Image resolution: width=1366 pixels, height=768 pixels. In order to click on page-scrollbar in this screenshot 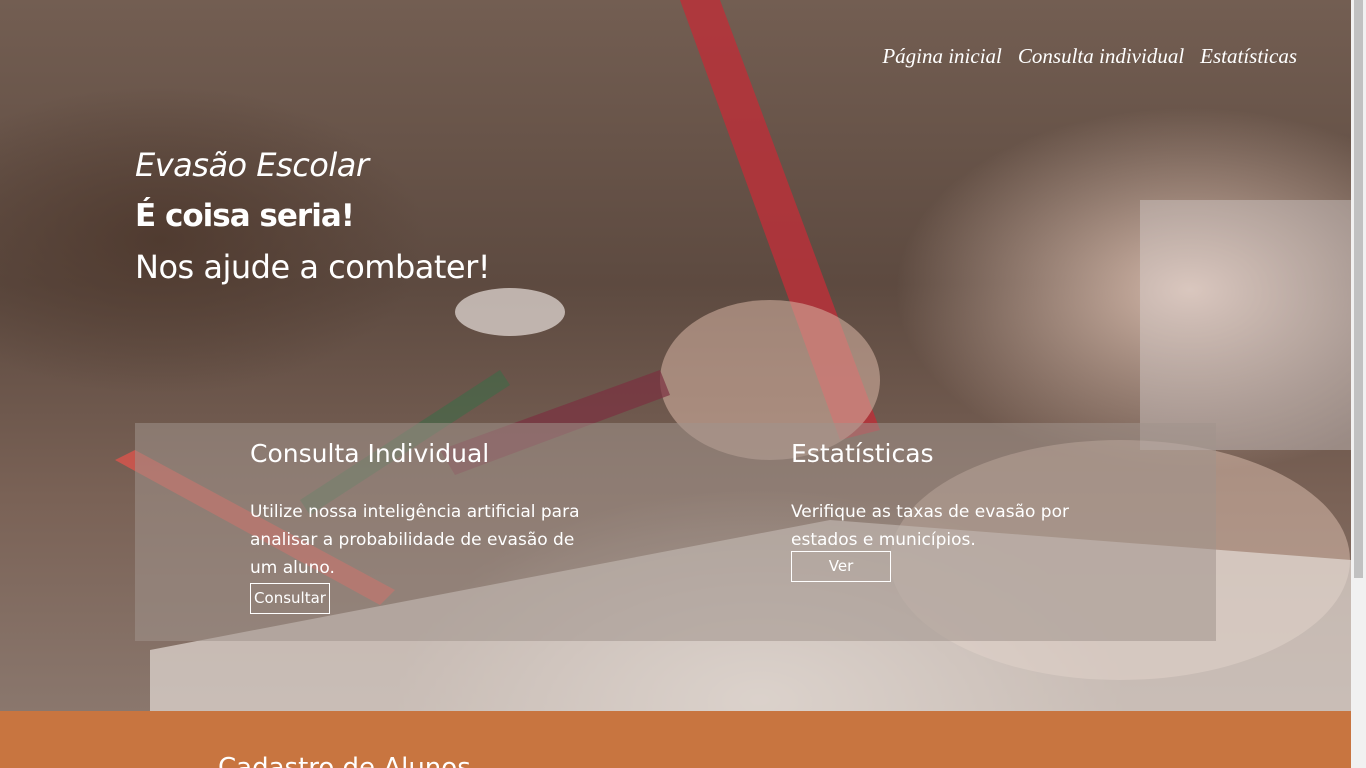, I will do `click(1358, 384)`.